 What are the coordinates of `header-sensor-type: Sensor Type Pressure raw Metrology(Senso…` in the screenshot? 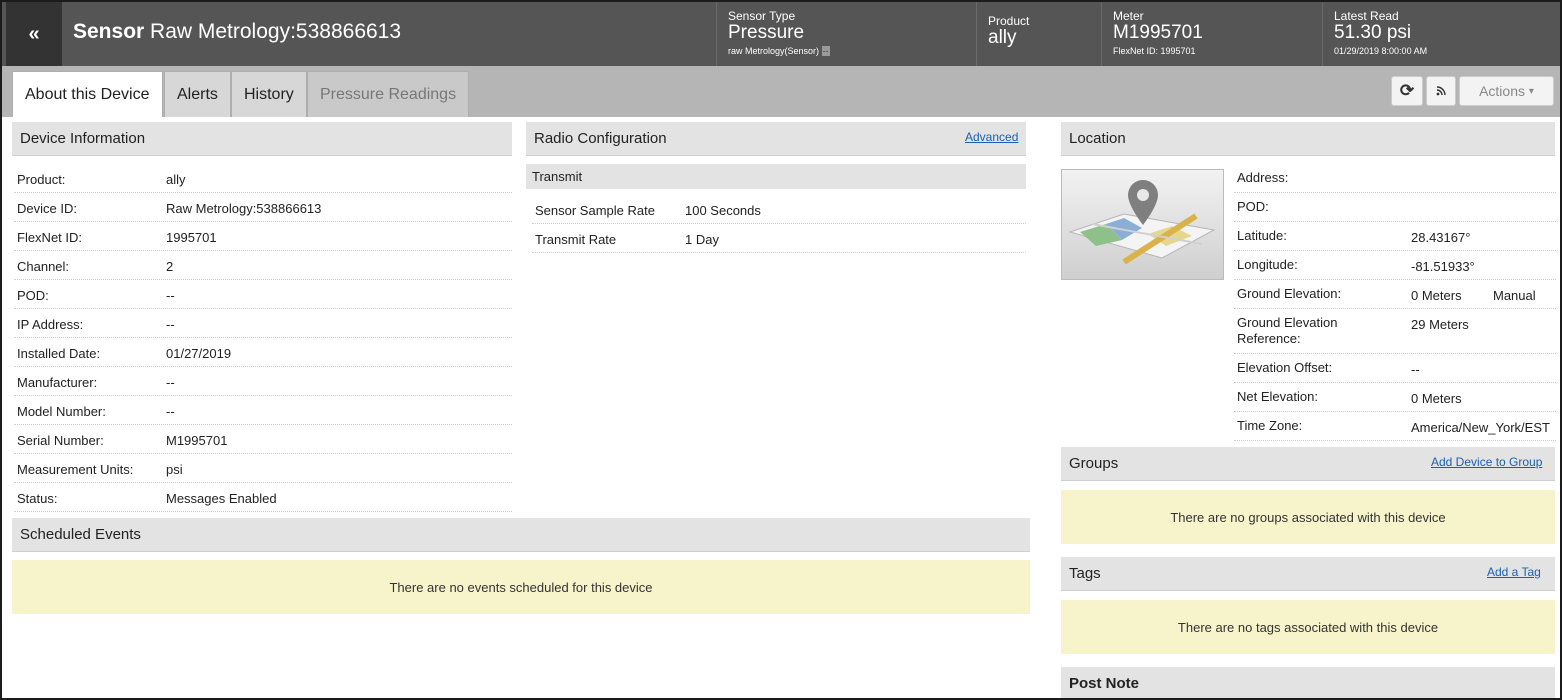 It's located at (846, 34).